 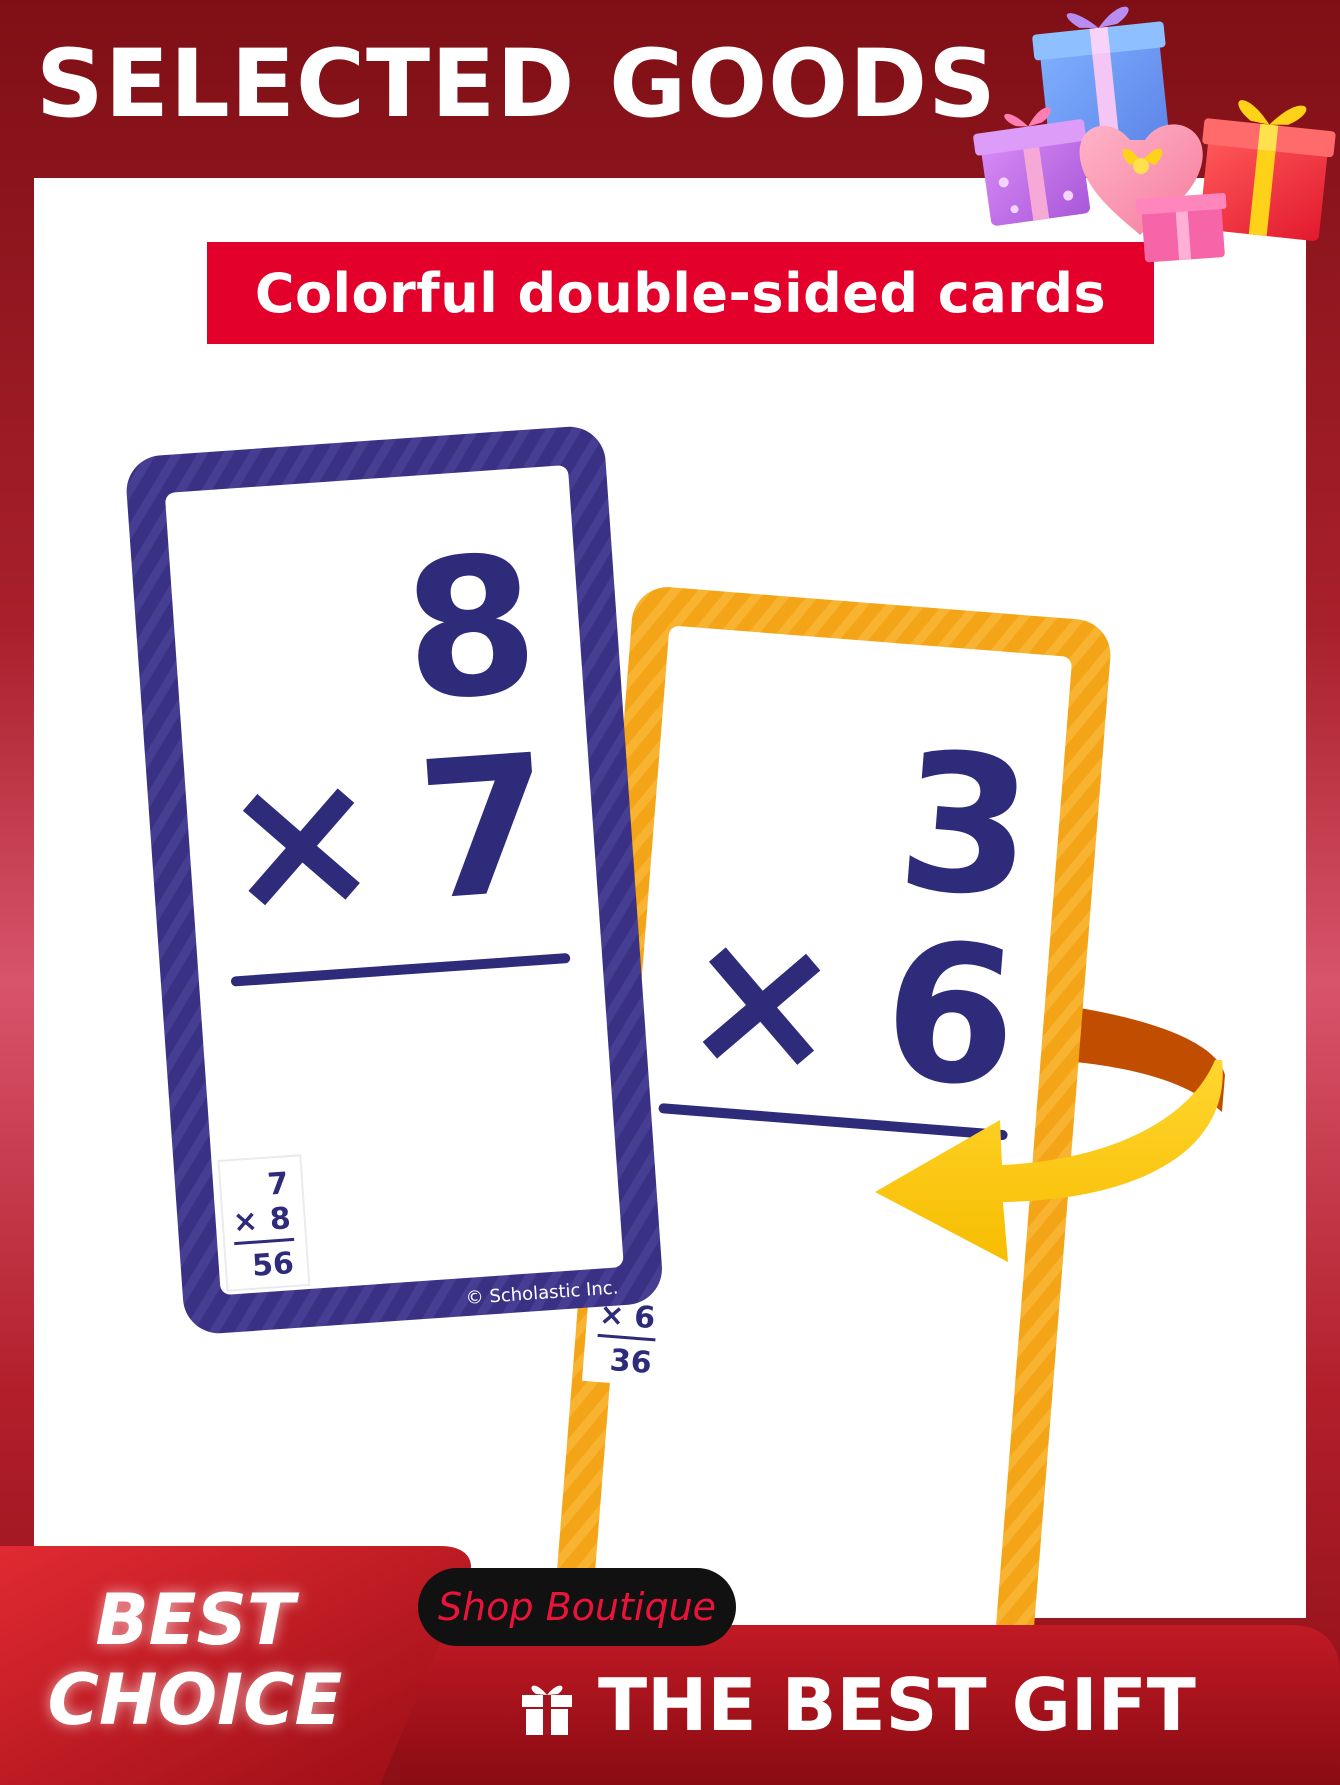 What do you see at coordinates (195, 1620) in the screenshot?
I see `badge-line-1: BEST` at bounding box center [195, 1620].